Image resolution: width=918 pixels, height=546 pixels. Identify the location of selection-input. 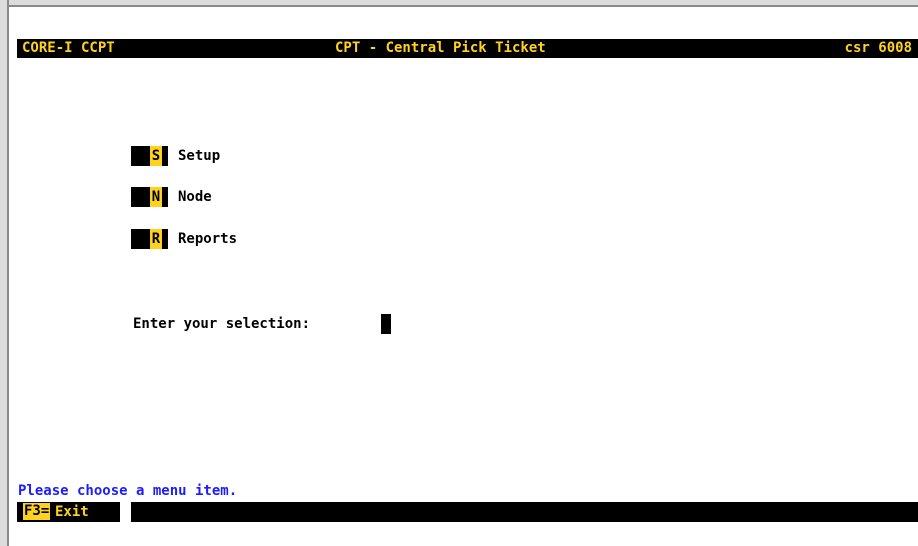
(386, 324).